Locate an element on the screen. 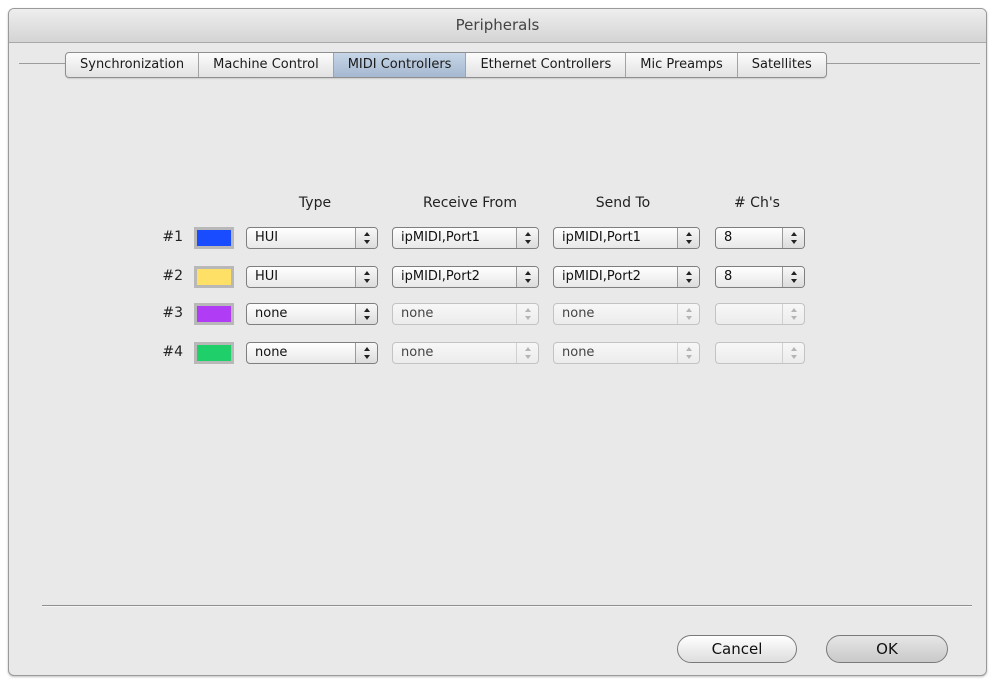  controller-label-3: #3 is located at coordinates (172, 313).